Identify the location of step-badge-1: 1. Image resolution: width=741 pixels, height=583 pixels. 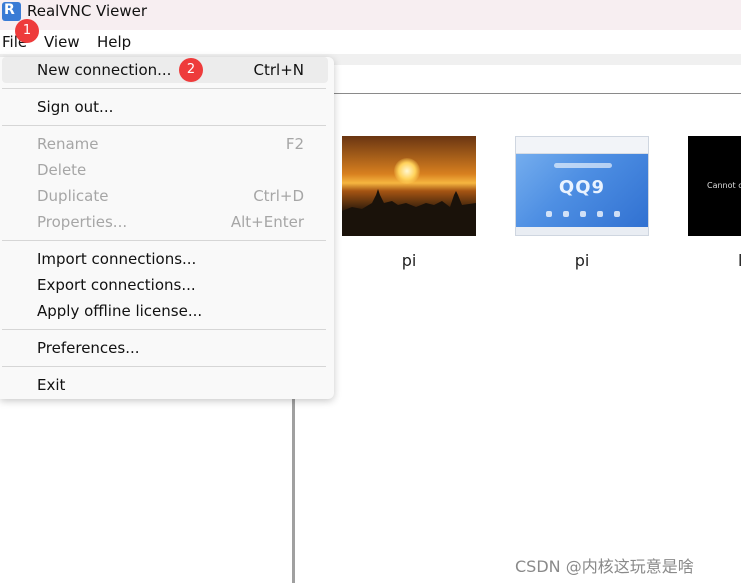
(27, 31).